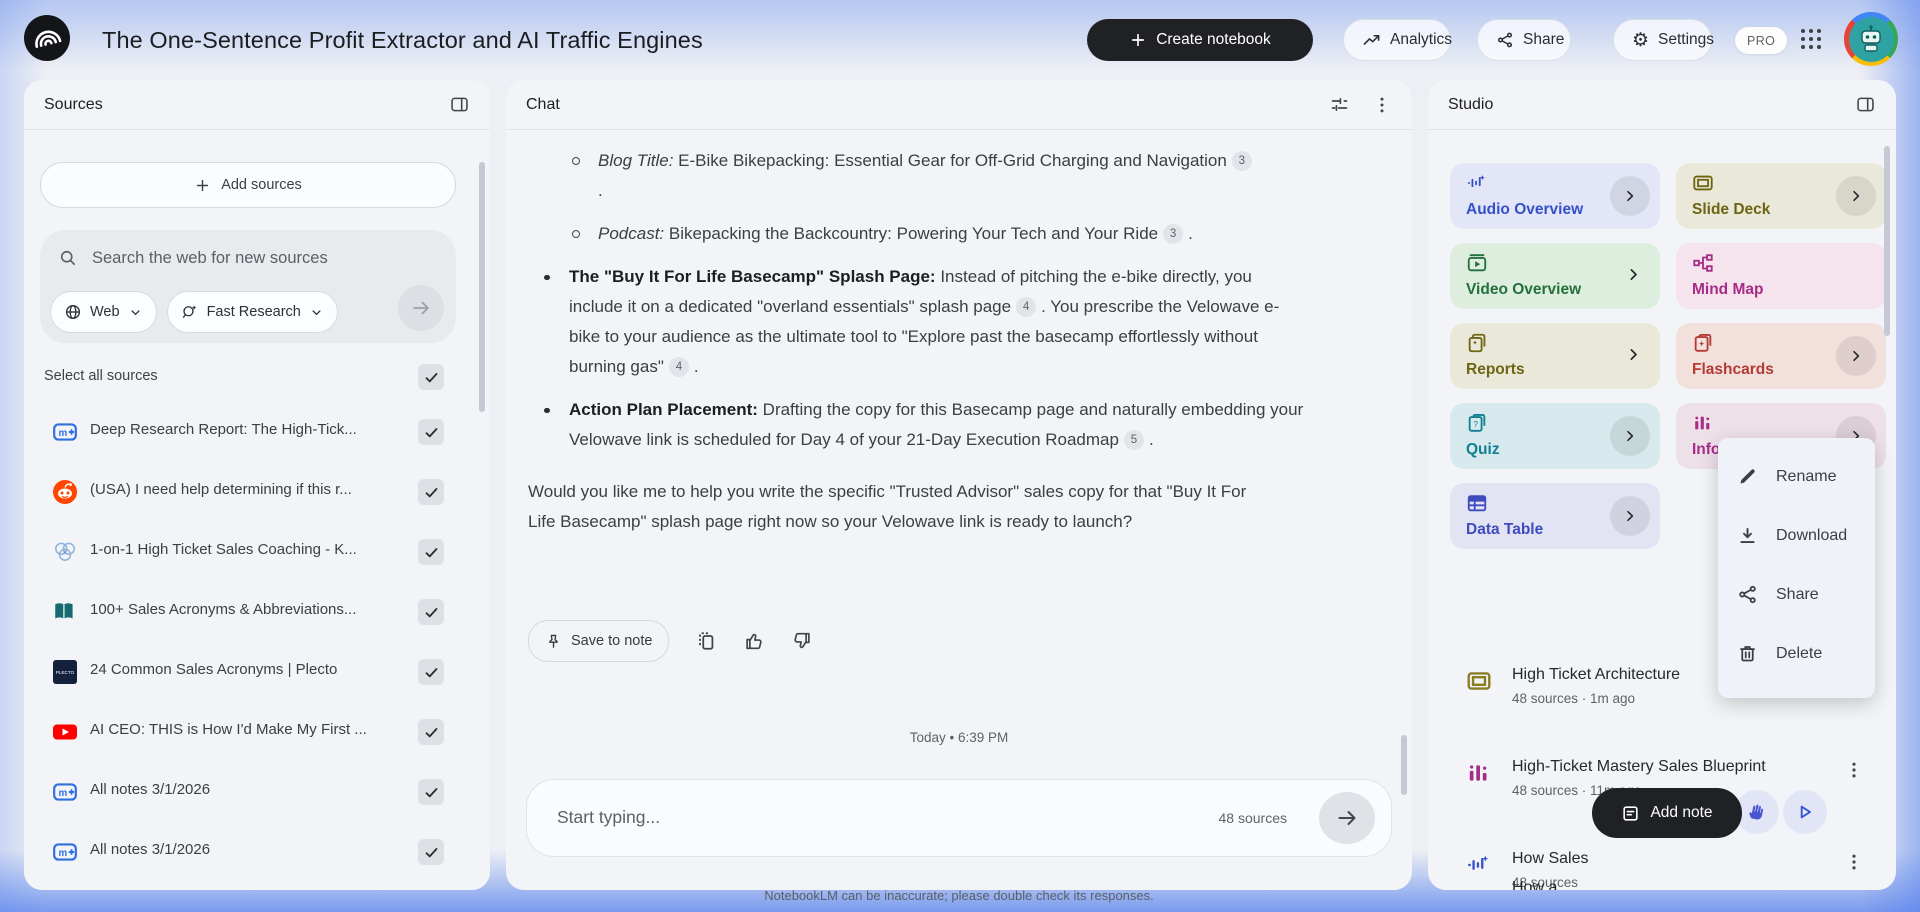 The image size is (1920, 912). I want to click on sources-scrollbar, so click(482, 287).